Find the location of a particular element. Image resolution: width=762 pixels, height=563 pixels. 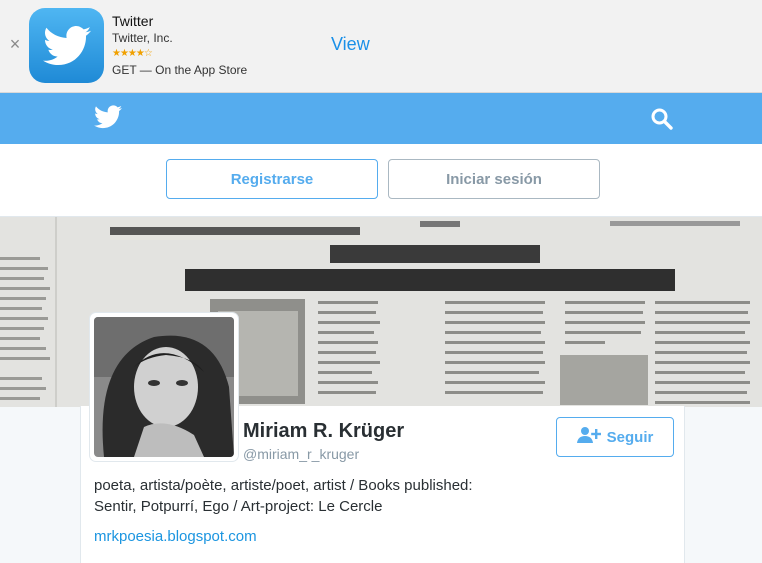

rating-stars: ★★★★☆ is located at coordinates (132, 53).